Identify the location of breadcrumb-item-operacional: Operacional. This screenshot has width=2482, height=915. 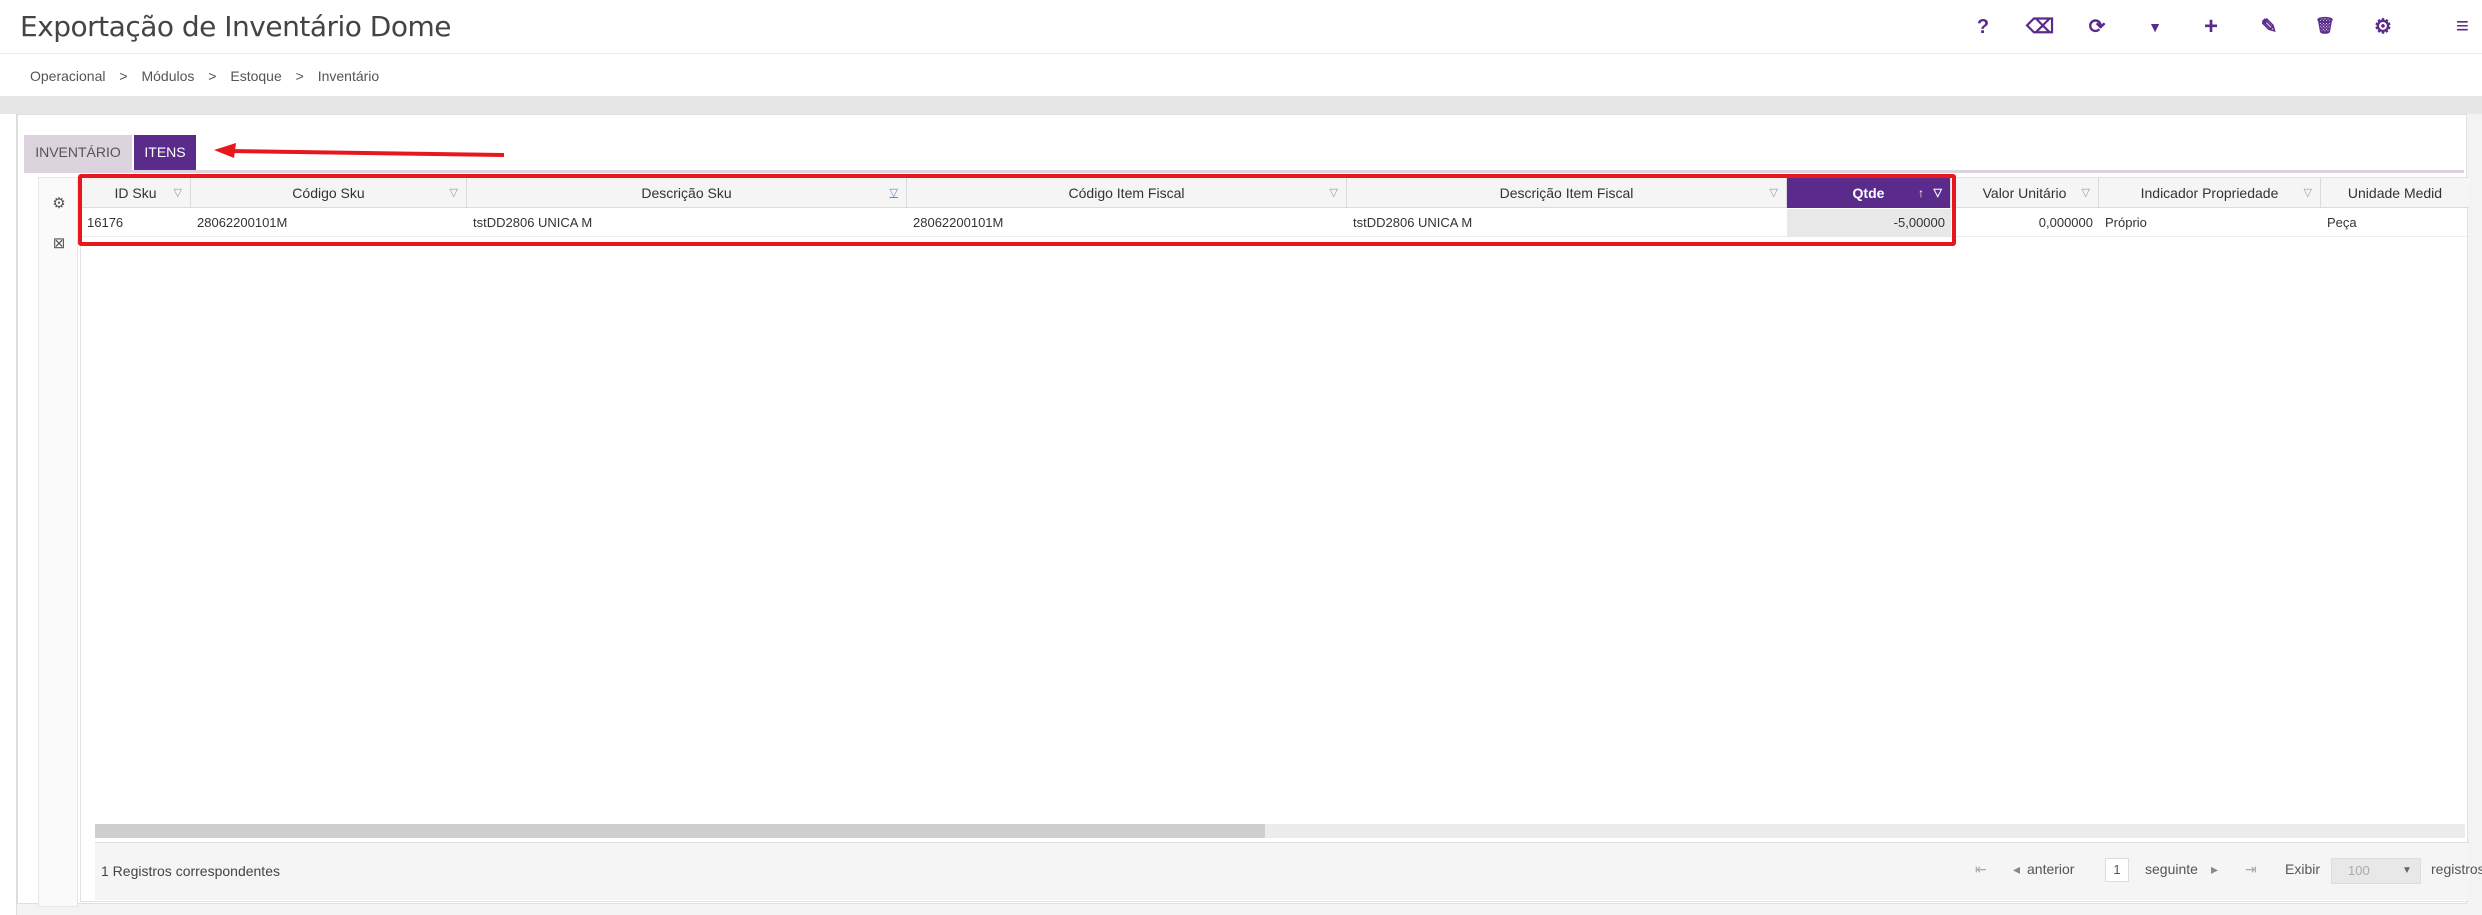
(68, 76).